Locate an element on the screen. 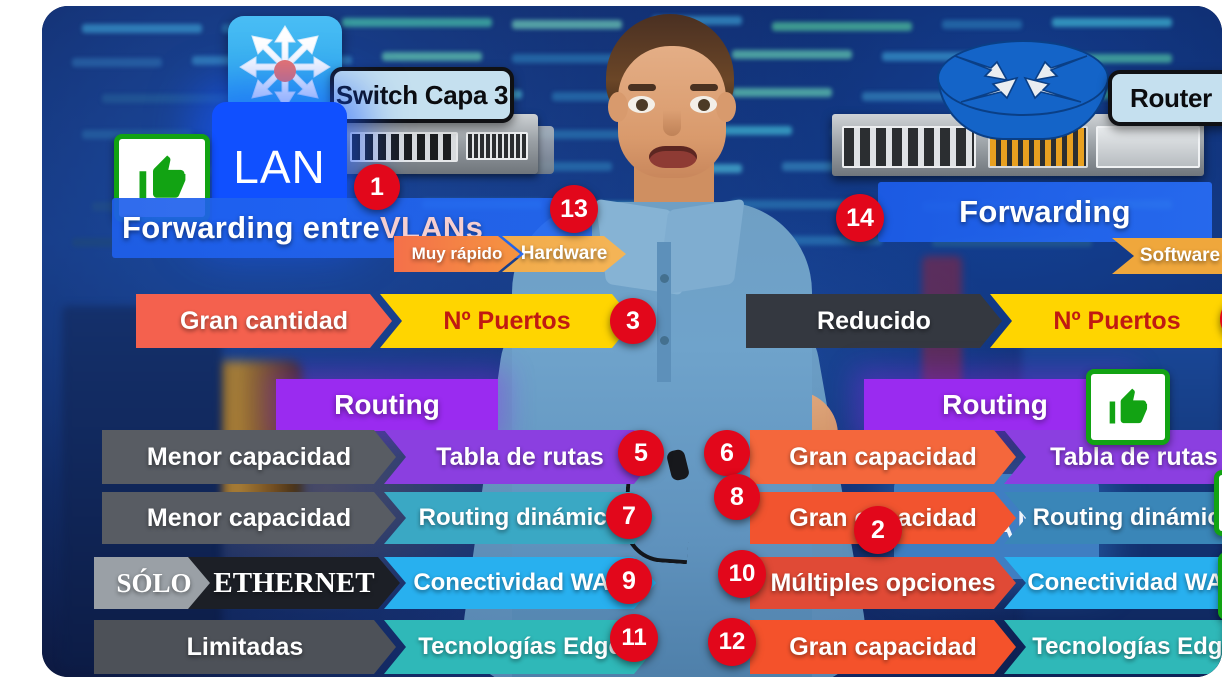 This screenshot has width=1232, height=683. row-puertos-right-value-label: Reducido is located at coordinates (874, 320).